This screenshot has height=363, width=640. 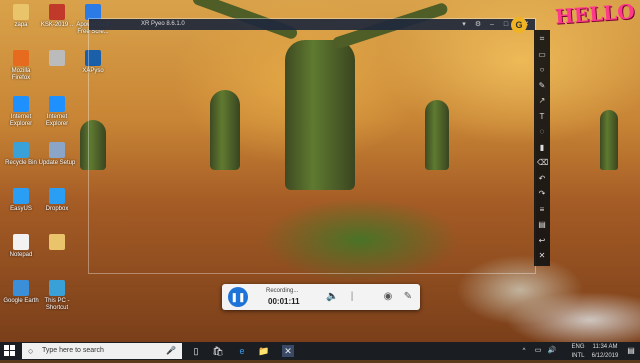 I want to click on recorder-badge-icon: G, so click(x=519, y=25).